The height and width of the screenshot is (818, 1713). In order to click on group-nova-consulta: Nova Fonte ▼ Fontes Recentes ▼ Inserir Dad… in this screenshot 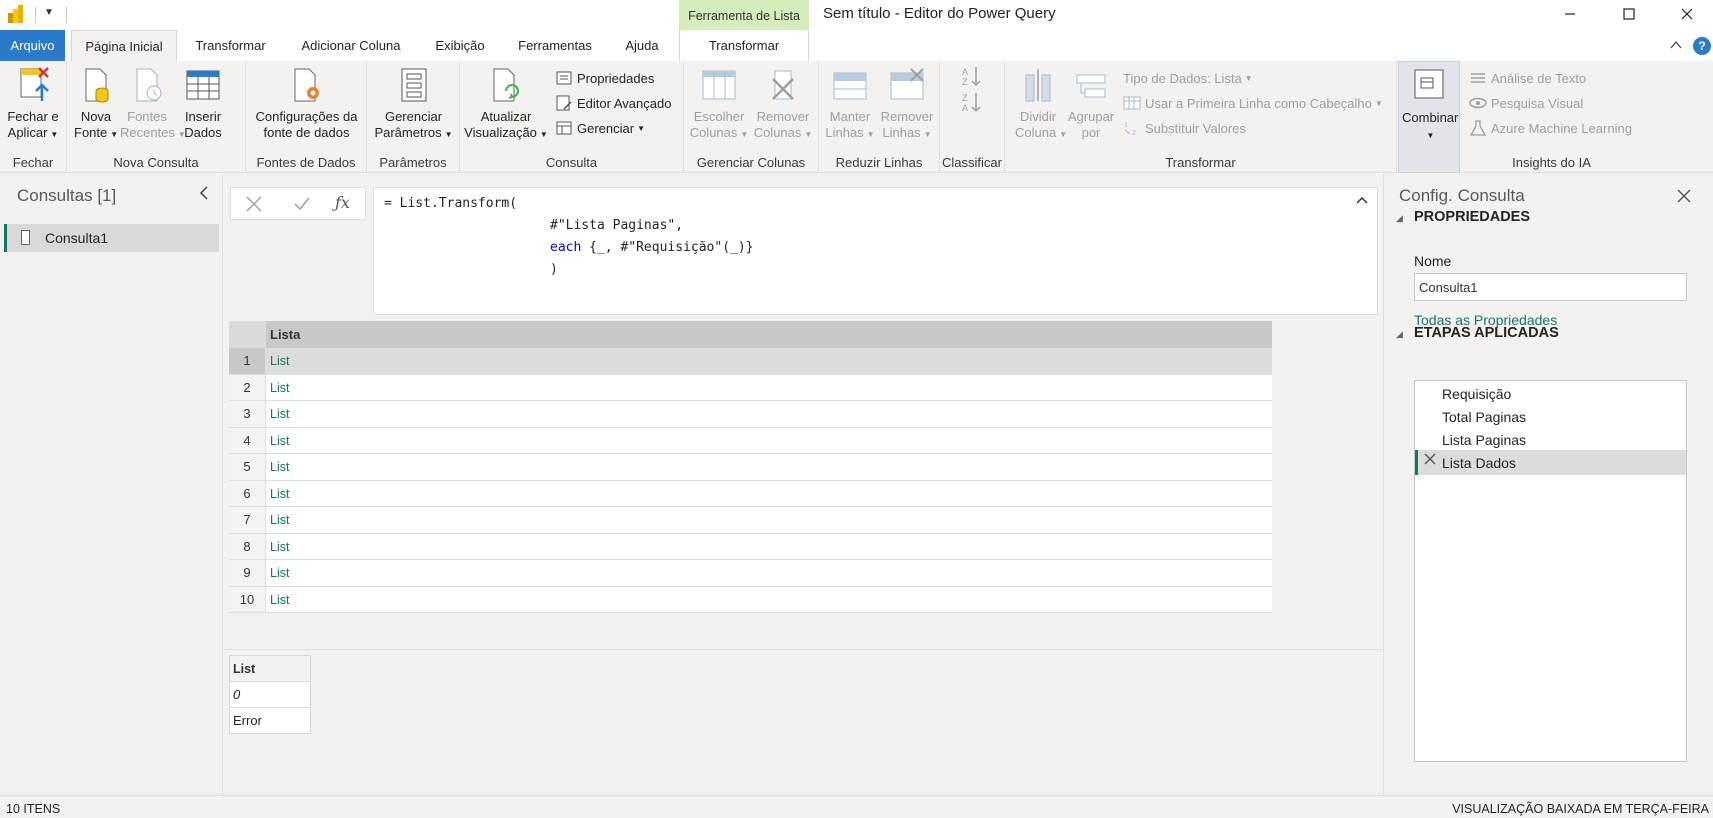, I will do `click(156, 117)`.